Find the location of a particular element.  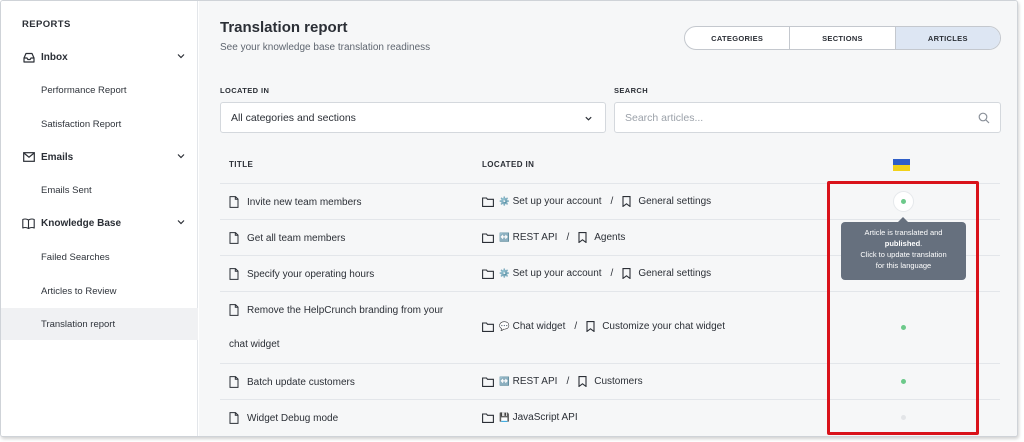

section-name: Customize your chat widget is located at coordinates (664, 326).